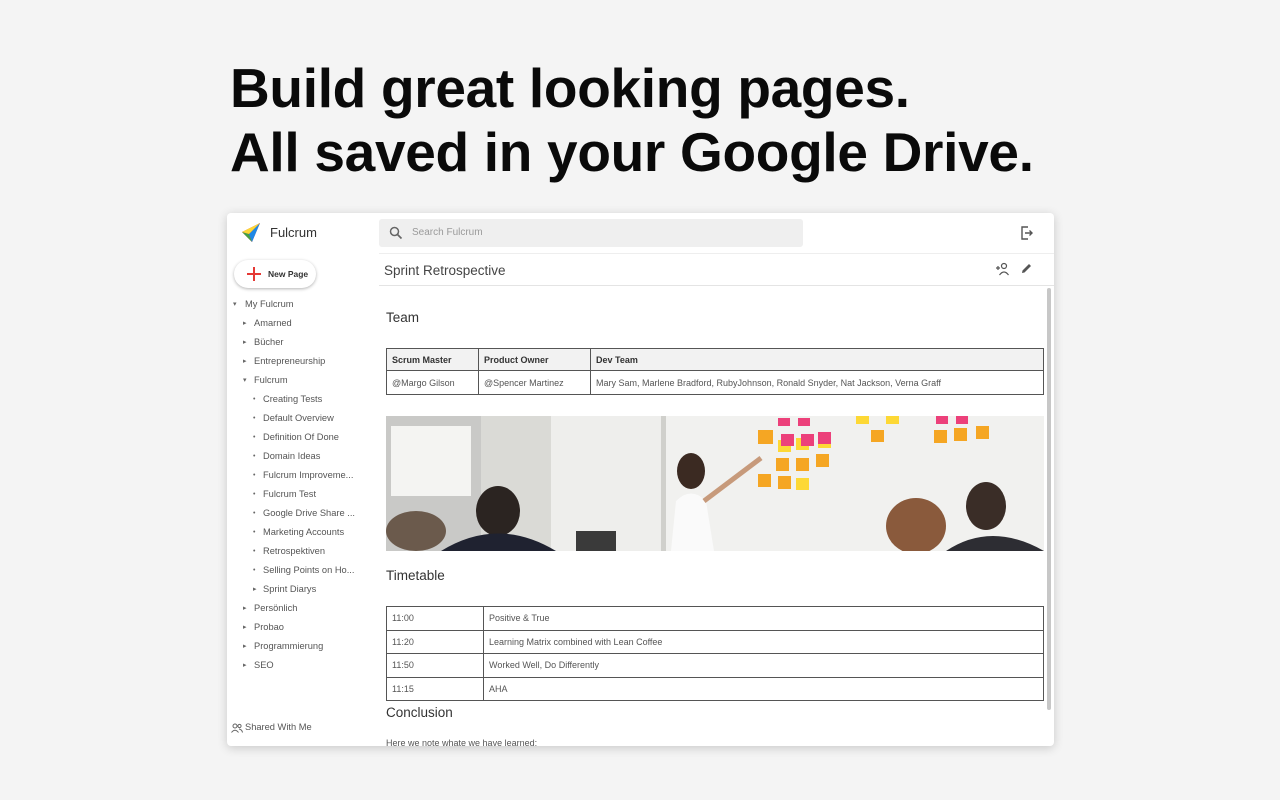 Image resolution: width=1280 pixels, height=800 pixels. Describe the element at coordinates (302, 361) in the screenshot. I see `sidebar-item: ▸ Entrepreneurship` at that location.